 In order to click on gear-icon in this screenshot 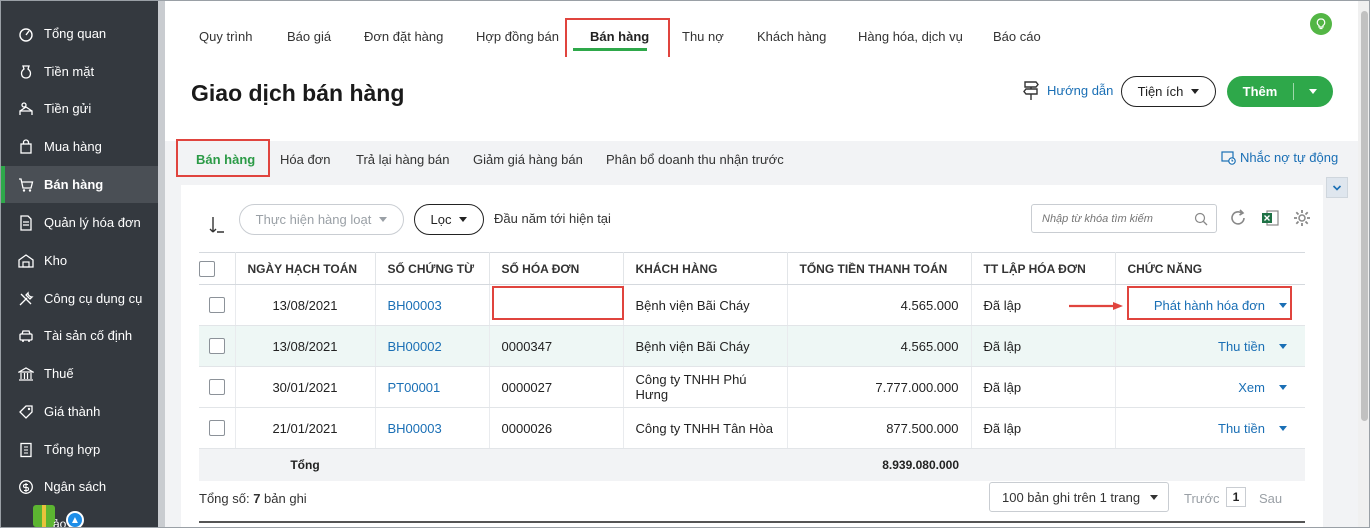, I will do `click(1302, 218)`.